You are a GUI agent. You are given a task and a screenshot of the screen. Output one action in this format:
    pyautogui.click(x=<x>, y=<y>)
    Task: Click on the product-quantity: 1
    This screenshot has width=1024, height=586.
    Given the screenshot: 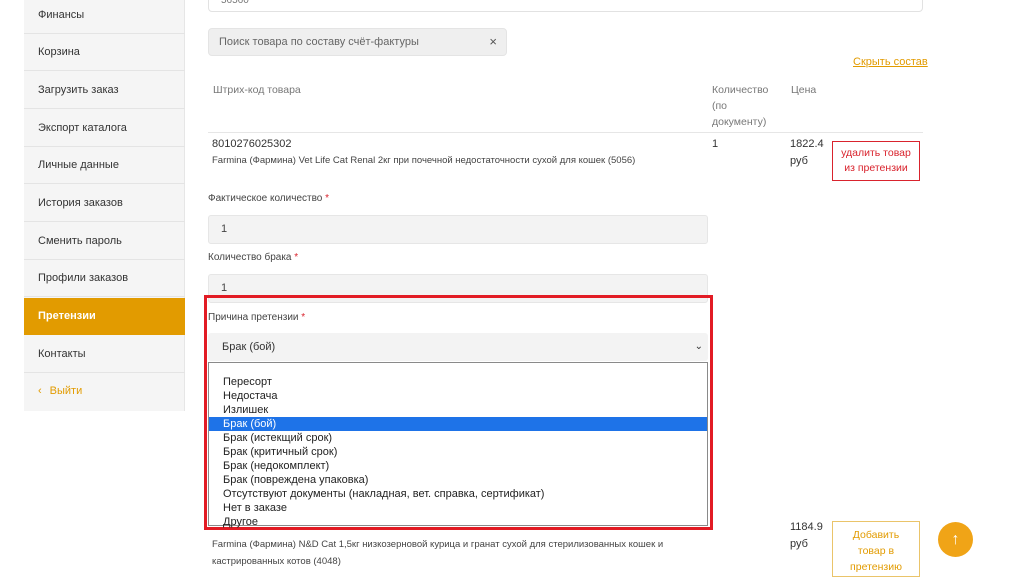 What is the action you would take?
    pyautogui.click(x=715, y=144)
    